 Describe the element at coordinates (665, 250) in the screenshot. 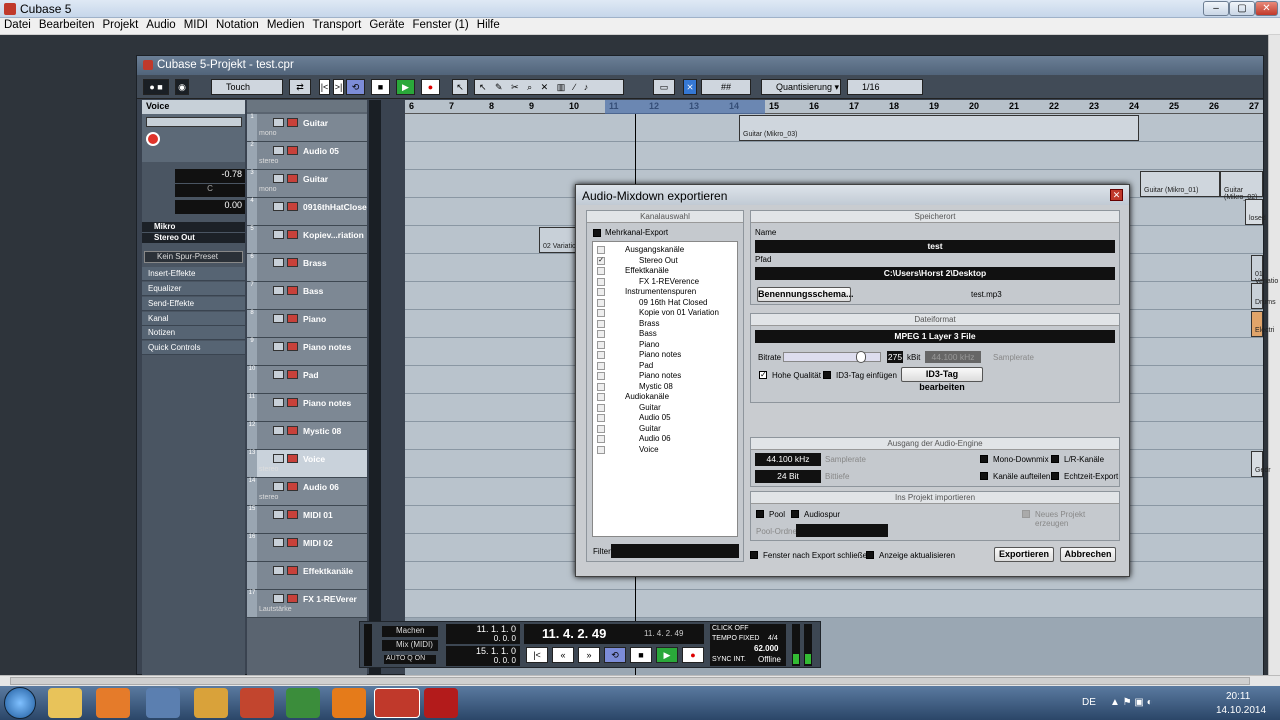

I see `channel-tree-item: Ausgangskanäle` at that location.